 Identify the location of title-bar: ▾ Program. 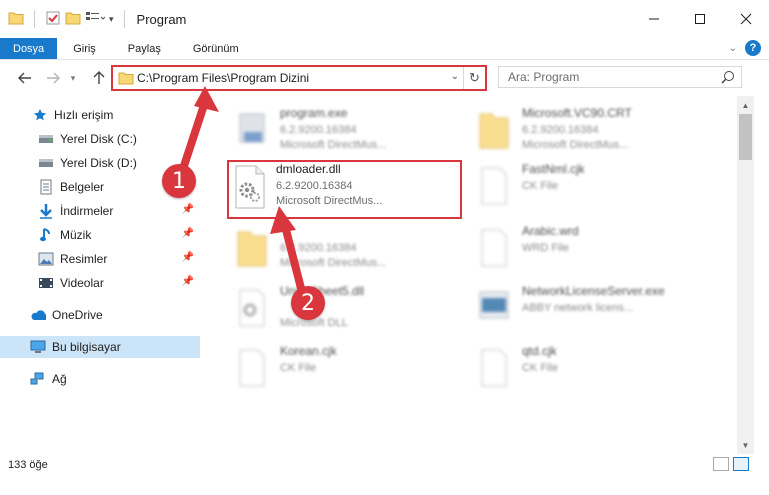
(384, 19).